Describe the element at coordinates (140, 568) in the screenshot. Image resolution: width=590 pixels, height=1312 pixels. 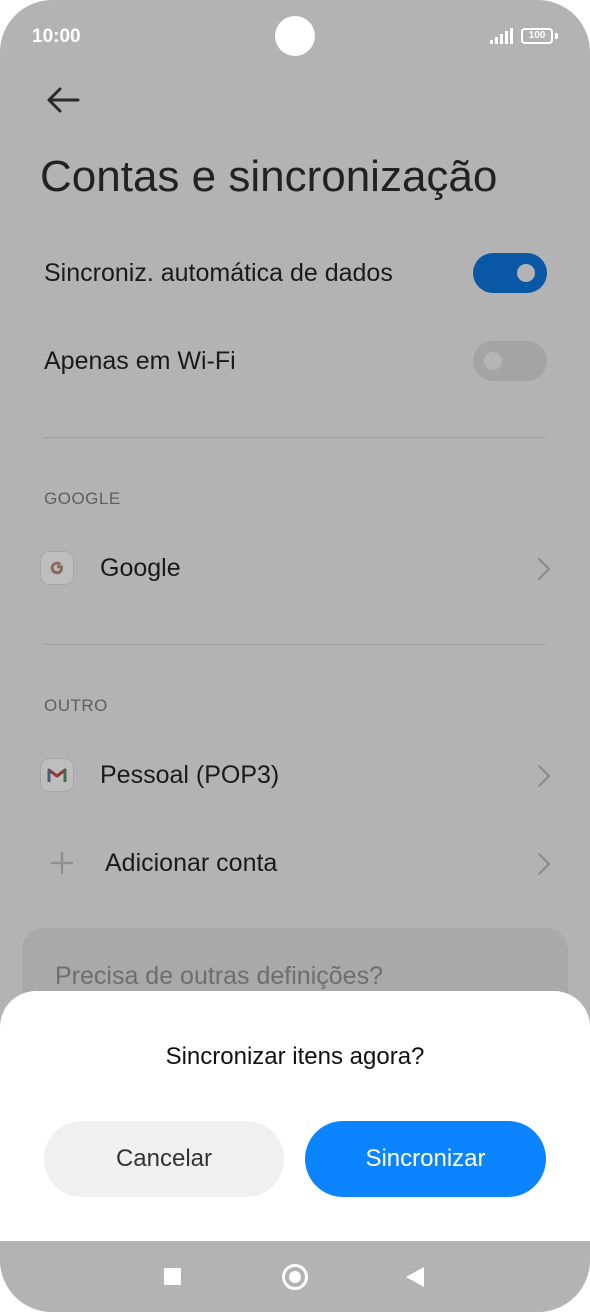
I see `account-label-google: Google` at that location.